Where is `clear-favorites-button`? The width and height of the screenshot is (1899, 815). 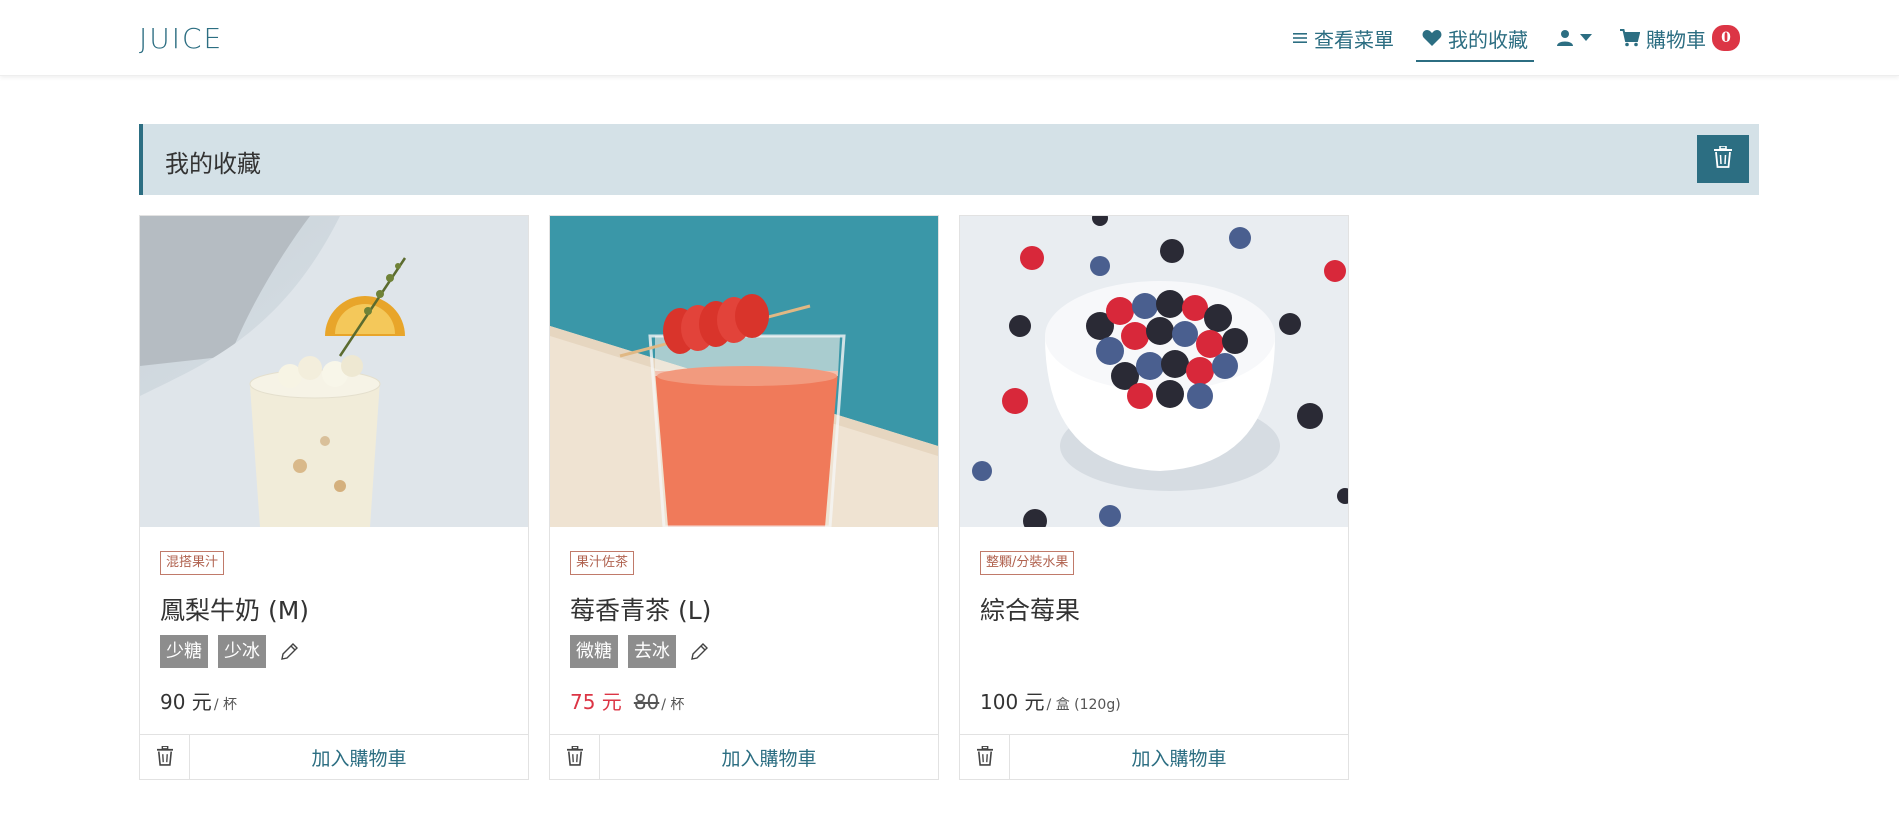
clear-favorites-button is located at coordinates (1723, 159).